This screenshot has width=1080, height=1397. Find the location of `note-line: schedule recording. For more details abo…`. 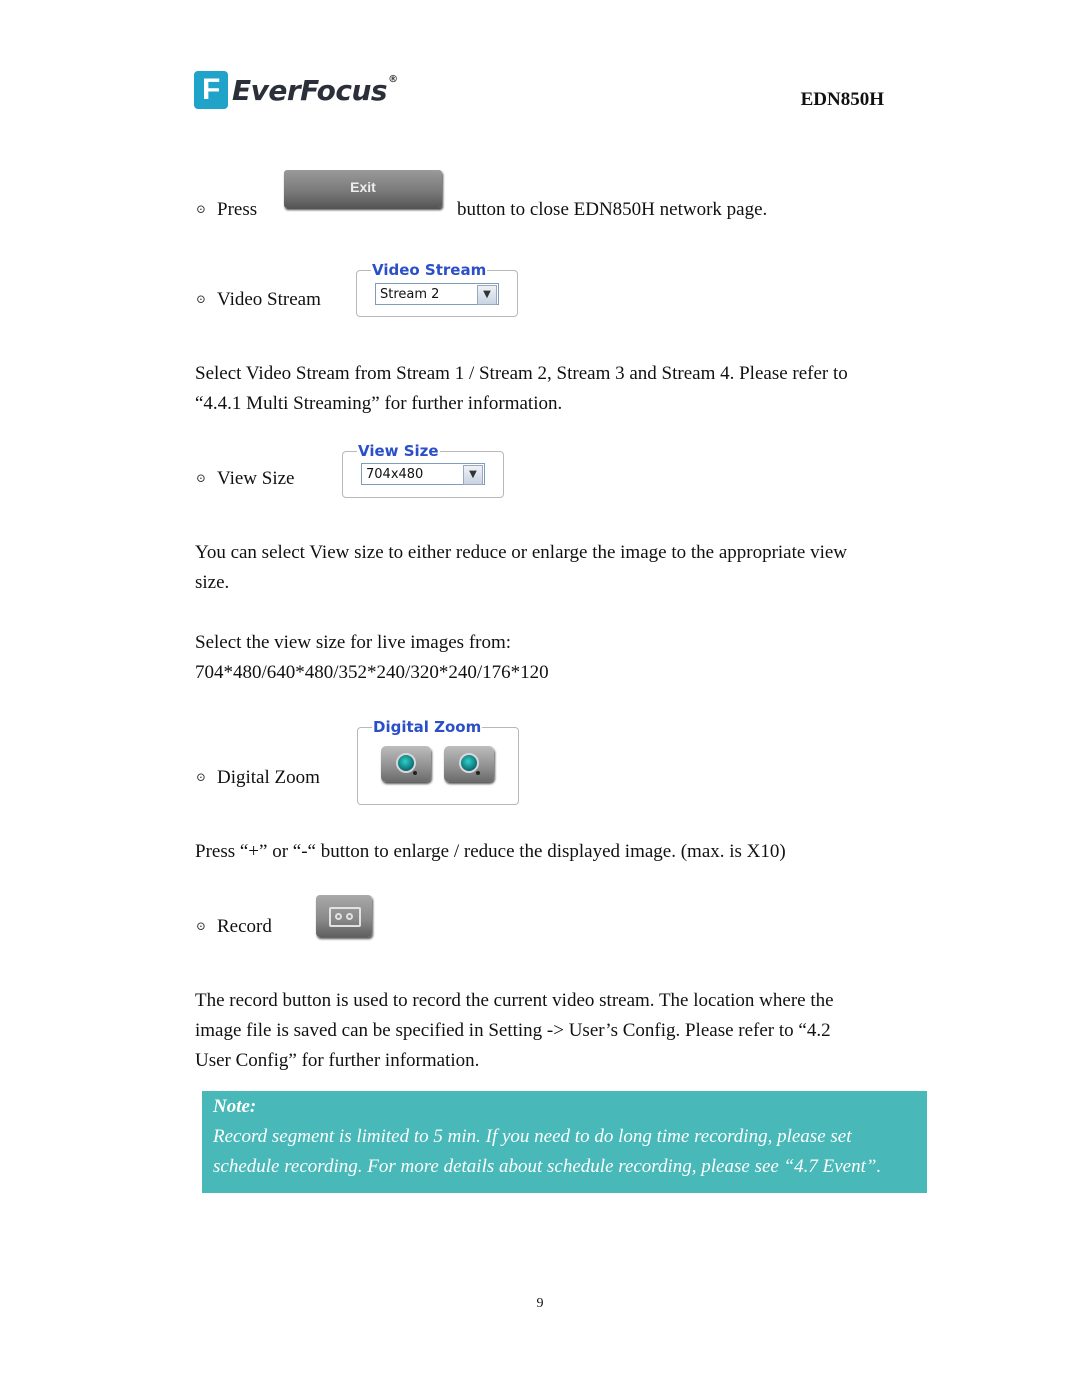

note-line: schedule recording. For more details abo… is located at coordinates (547, 1166).